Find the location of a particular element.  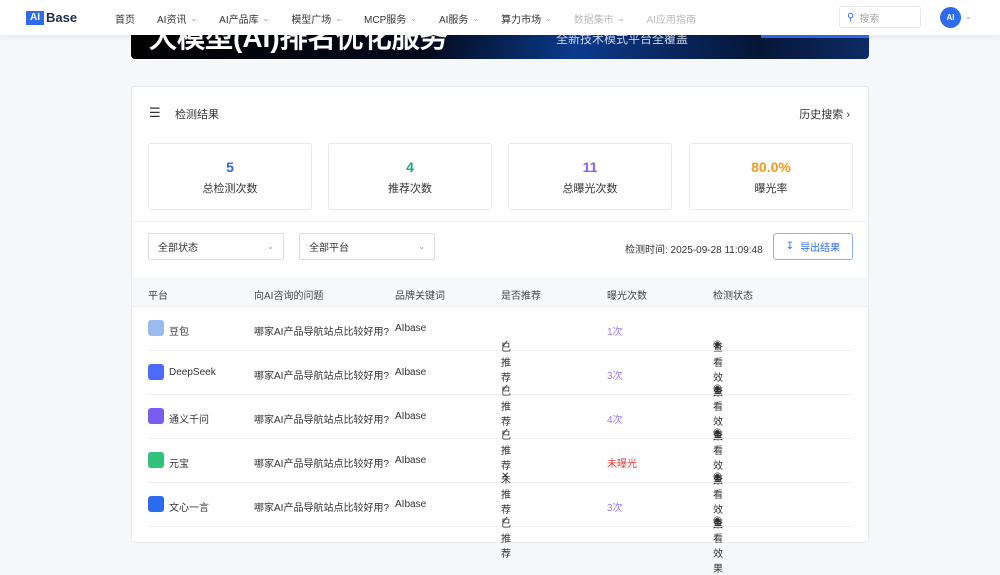

nav-item: 数据集市 ⌄ is located at coordinates (599, 18).